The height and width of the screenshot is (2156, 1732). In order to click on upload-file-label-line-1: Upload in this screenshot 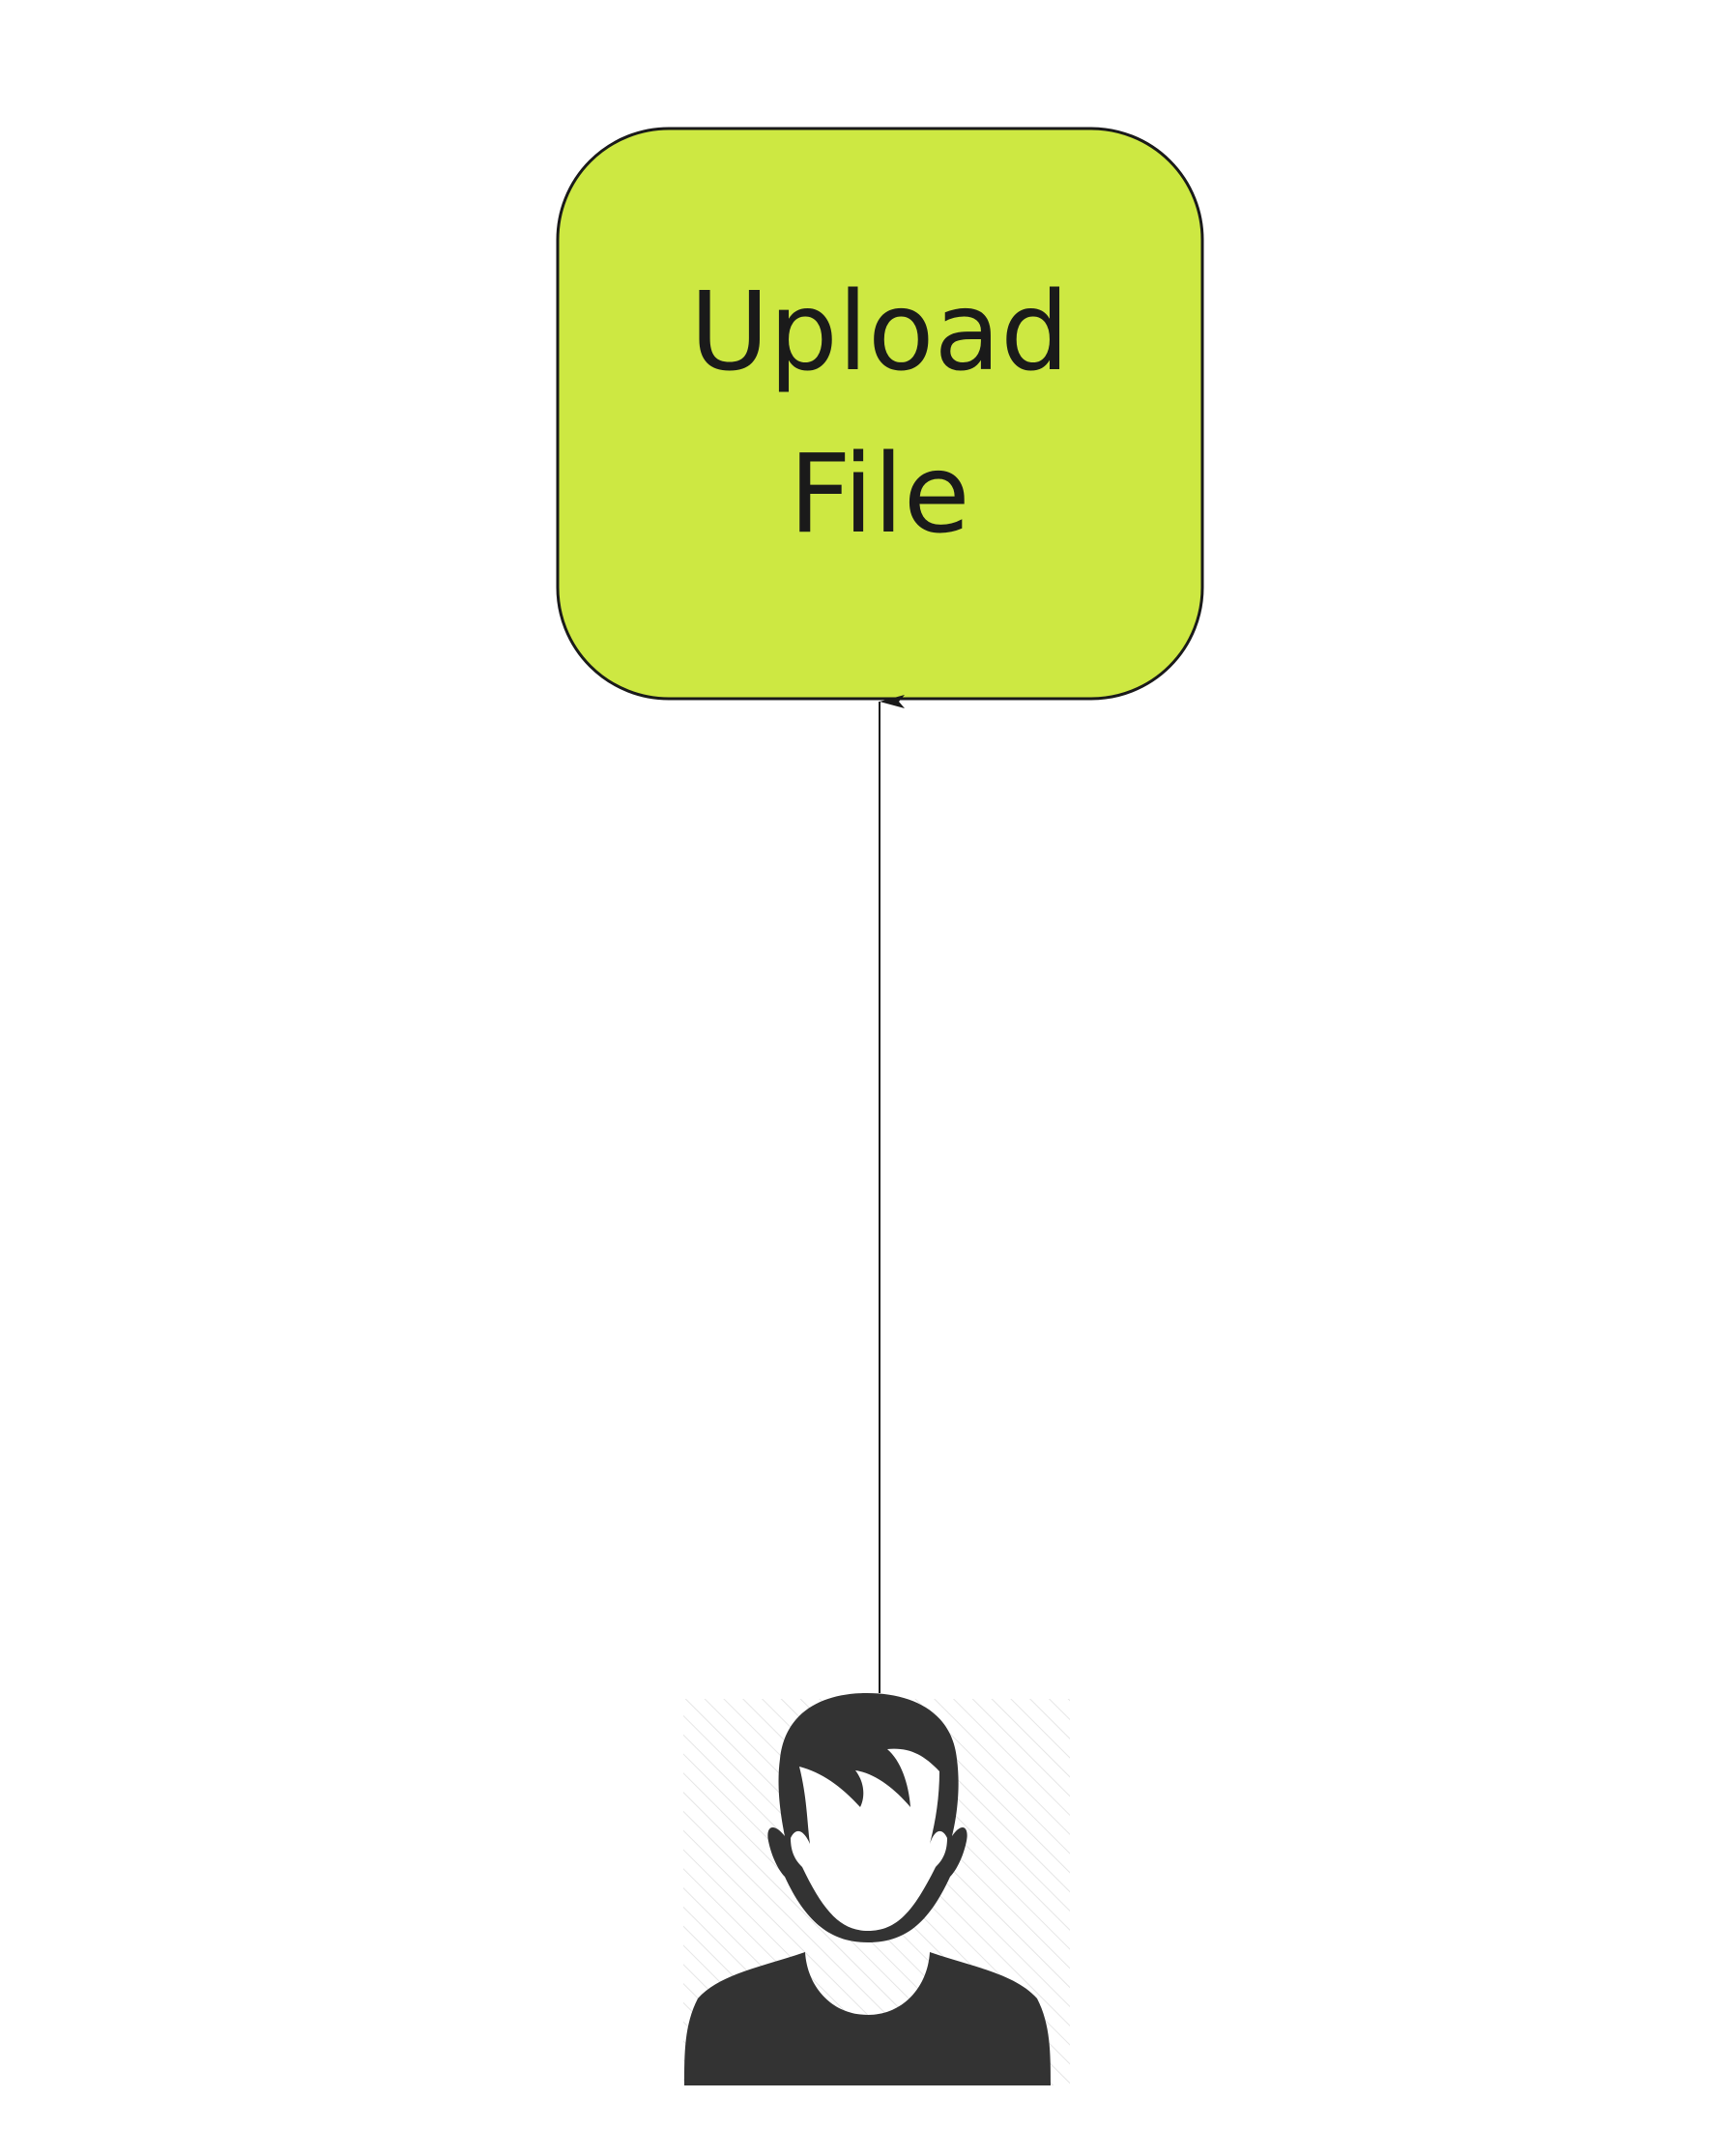, I will do `click(879, 333)`.